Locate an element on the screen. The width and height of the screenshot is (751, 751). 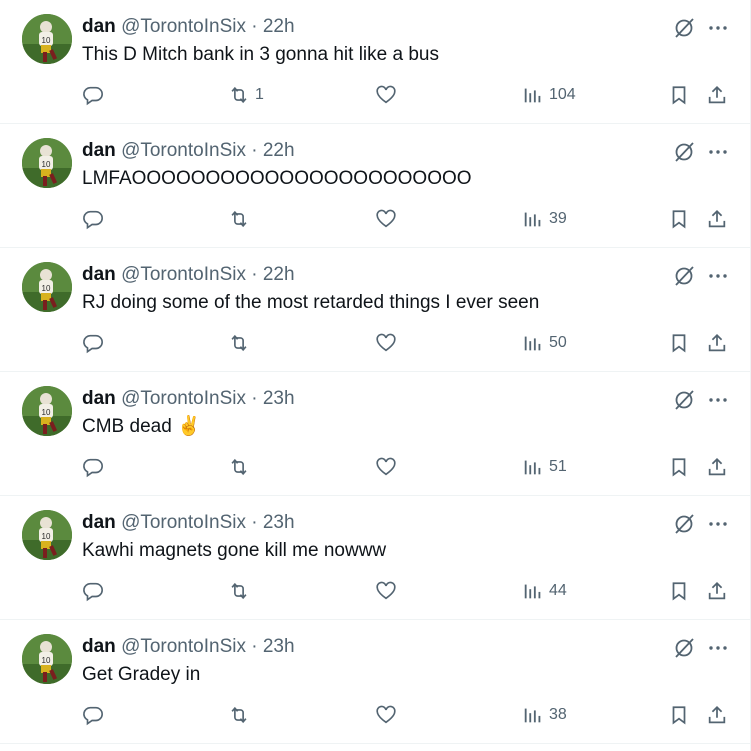
views-button: 44 is located at coordinates (544, 591).